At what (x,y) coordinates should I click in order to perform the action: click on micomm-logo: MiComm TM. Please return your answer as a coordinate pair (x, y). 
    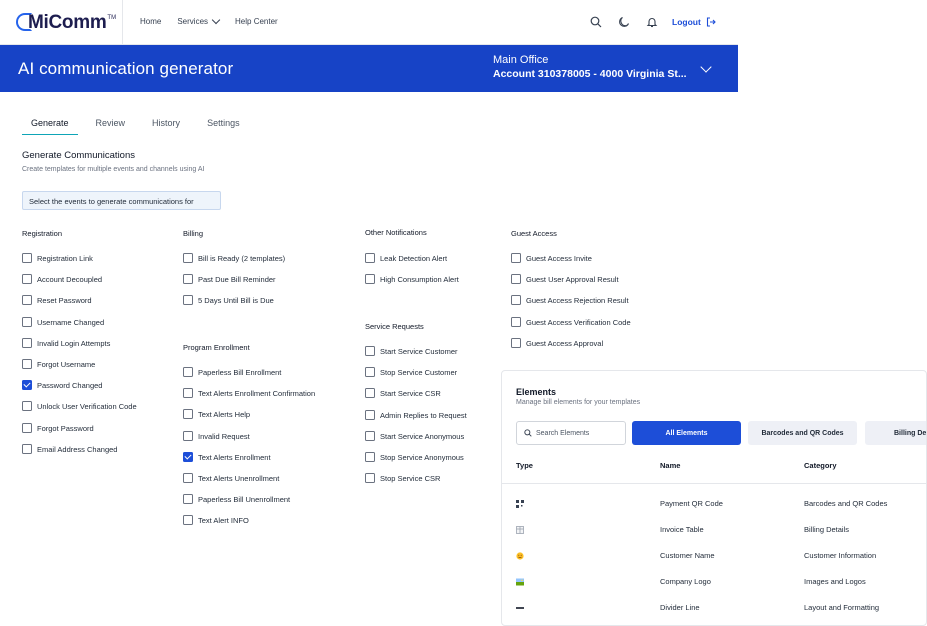
    Looking at the image, I should click on (66, 23).